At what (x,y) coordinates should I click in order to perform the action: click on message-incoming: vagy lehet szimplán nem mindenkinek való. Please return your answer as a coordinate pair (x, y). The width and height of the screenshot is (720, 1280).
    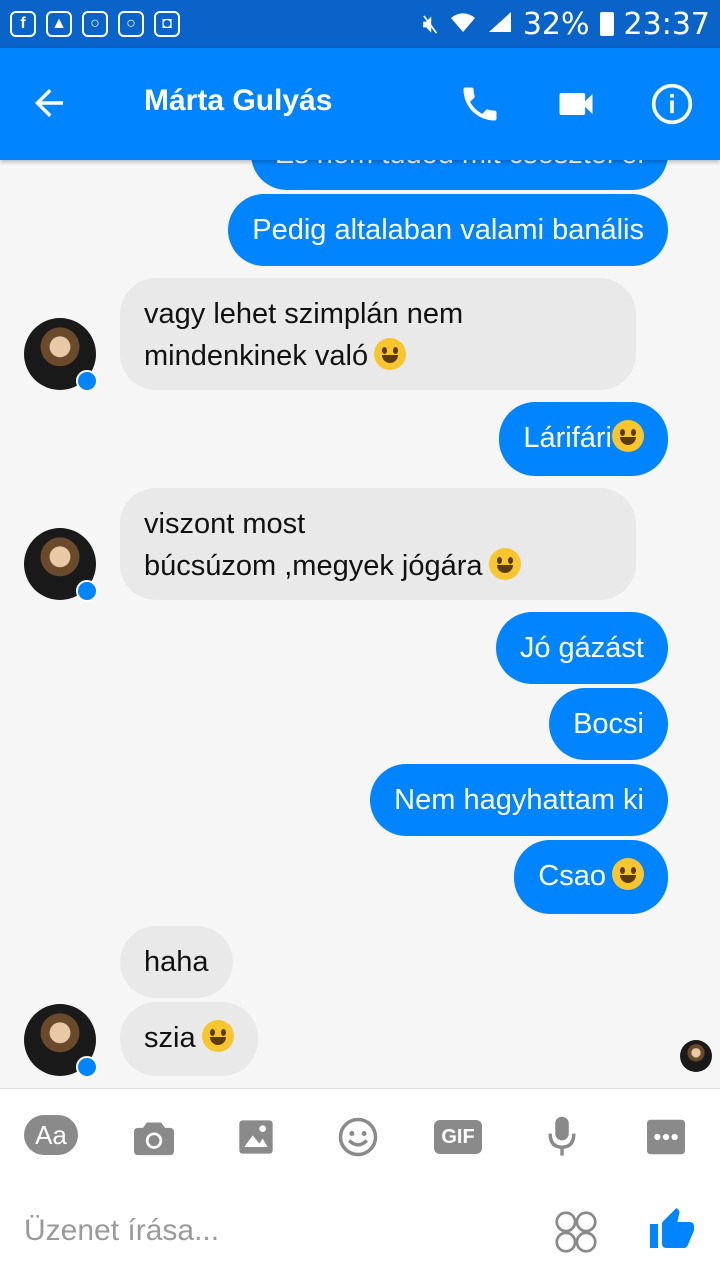
    Looking at the image, I should click on (378, 334).